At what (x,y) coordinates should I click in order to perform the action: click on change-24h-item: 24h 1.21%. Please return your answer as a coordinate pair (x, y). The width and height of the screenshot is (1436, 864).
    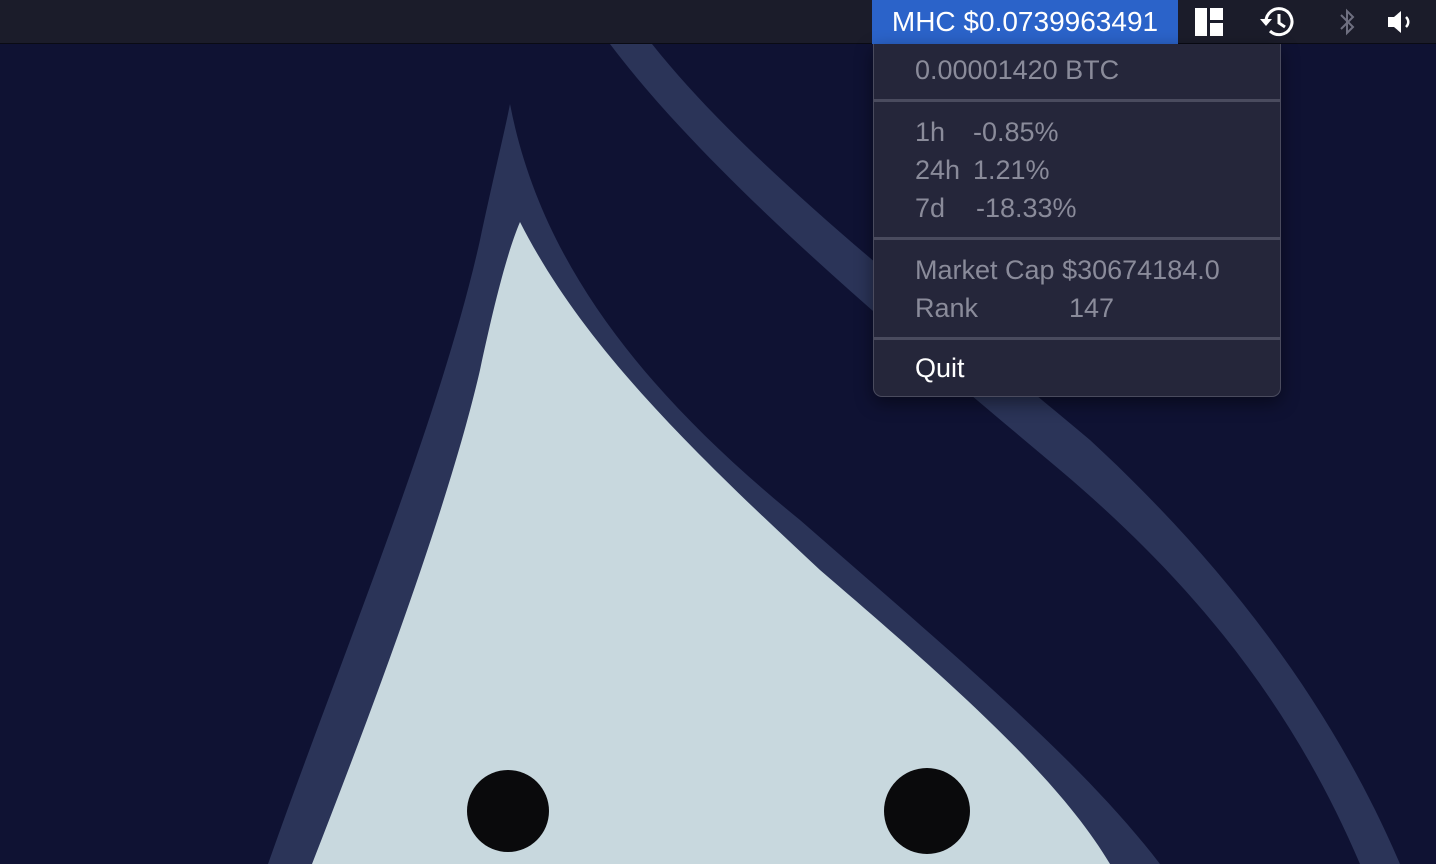
    Looking at the image, I should click on (982, 170).